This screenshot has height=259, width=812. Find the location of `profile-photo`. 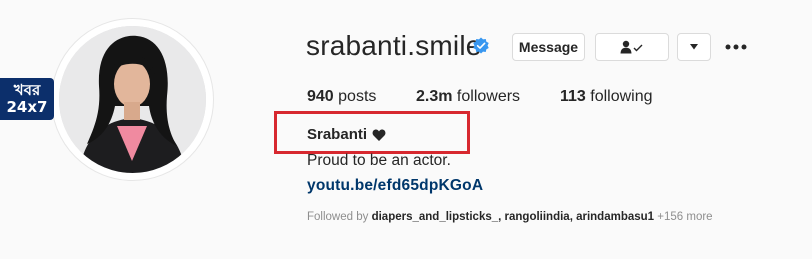

profile-photo is located at coordinates (132, 99).